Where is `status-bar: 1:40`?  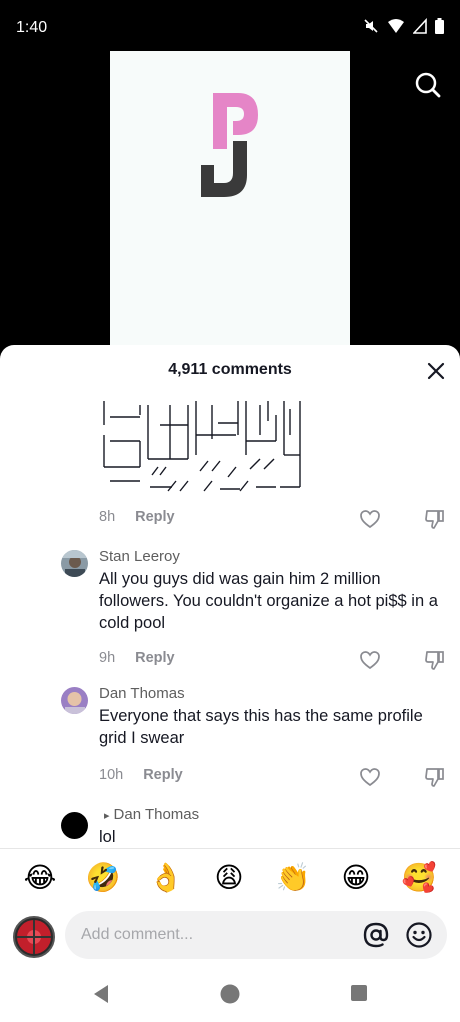 status-bar: 1:40 is located at coordinates (230, 28).